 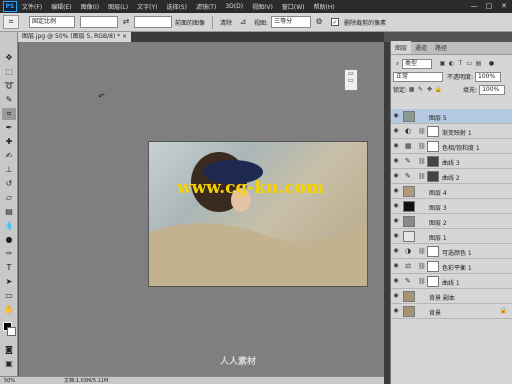 I want to click on shape-filter-icon: ▭, so click(x=469, y=63).